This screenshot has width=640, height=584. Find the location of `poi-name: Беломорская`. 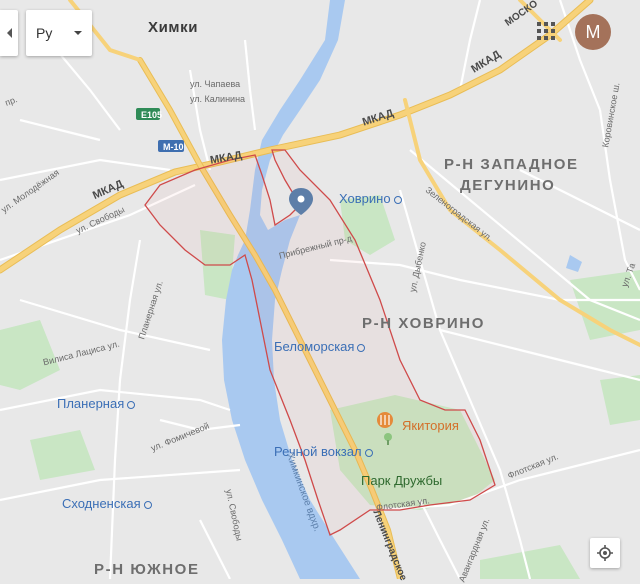

poi-name: Беломорская is located at coordinates (314, 346).